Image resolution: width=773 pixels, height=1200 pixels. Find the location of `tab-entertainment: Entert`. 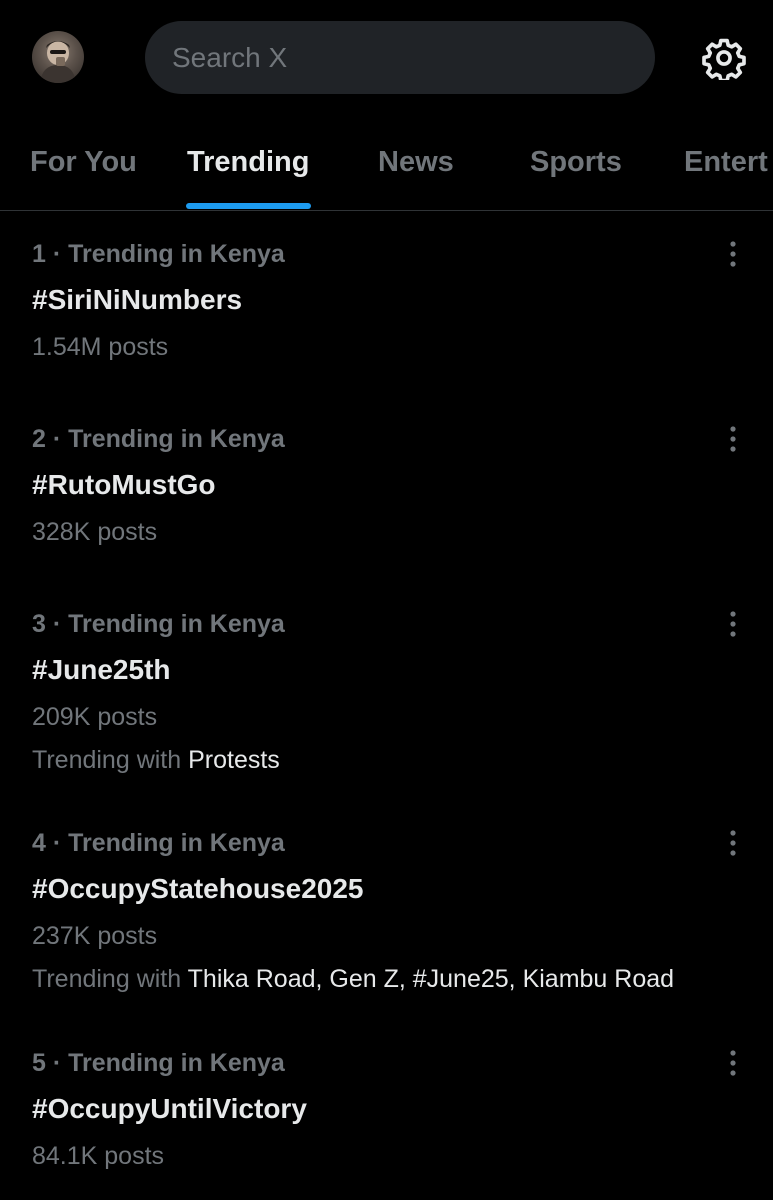

tab-entertainment: Entert is located at coordinates (726, 162).